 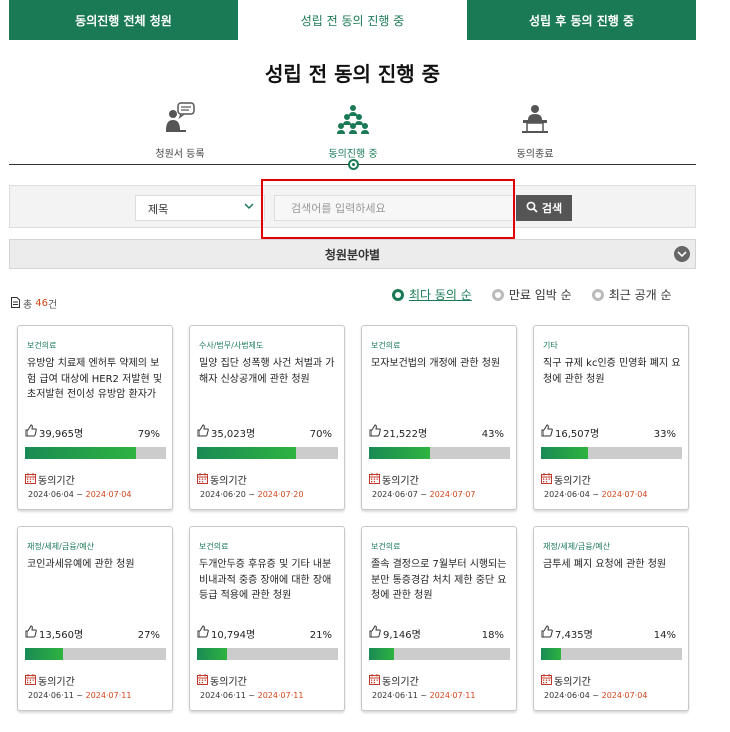 What do you see at coordinates (535, 154) in the screenshot?
I see `step-label: 동의종료` at bounding box center [535, 154].